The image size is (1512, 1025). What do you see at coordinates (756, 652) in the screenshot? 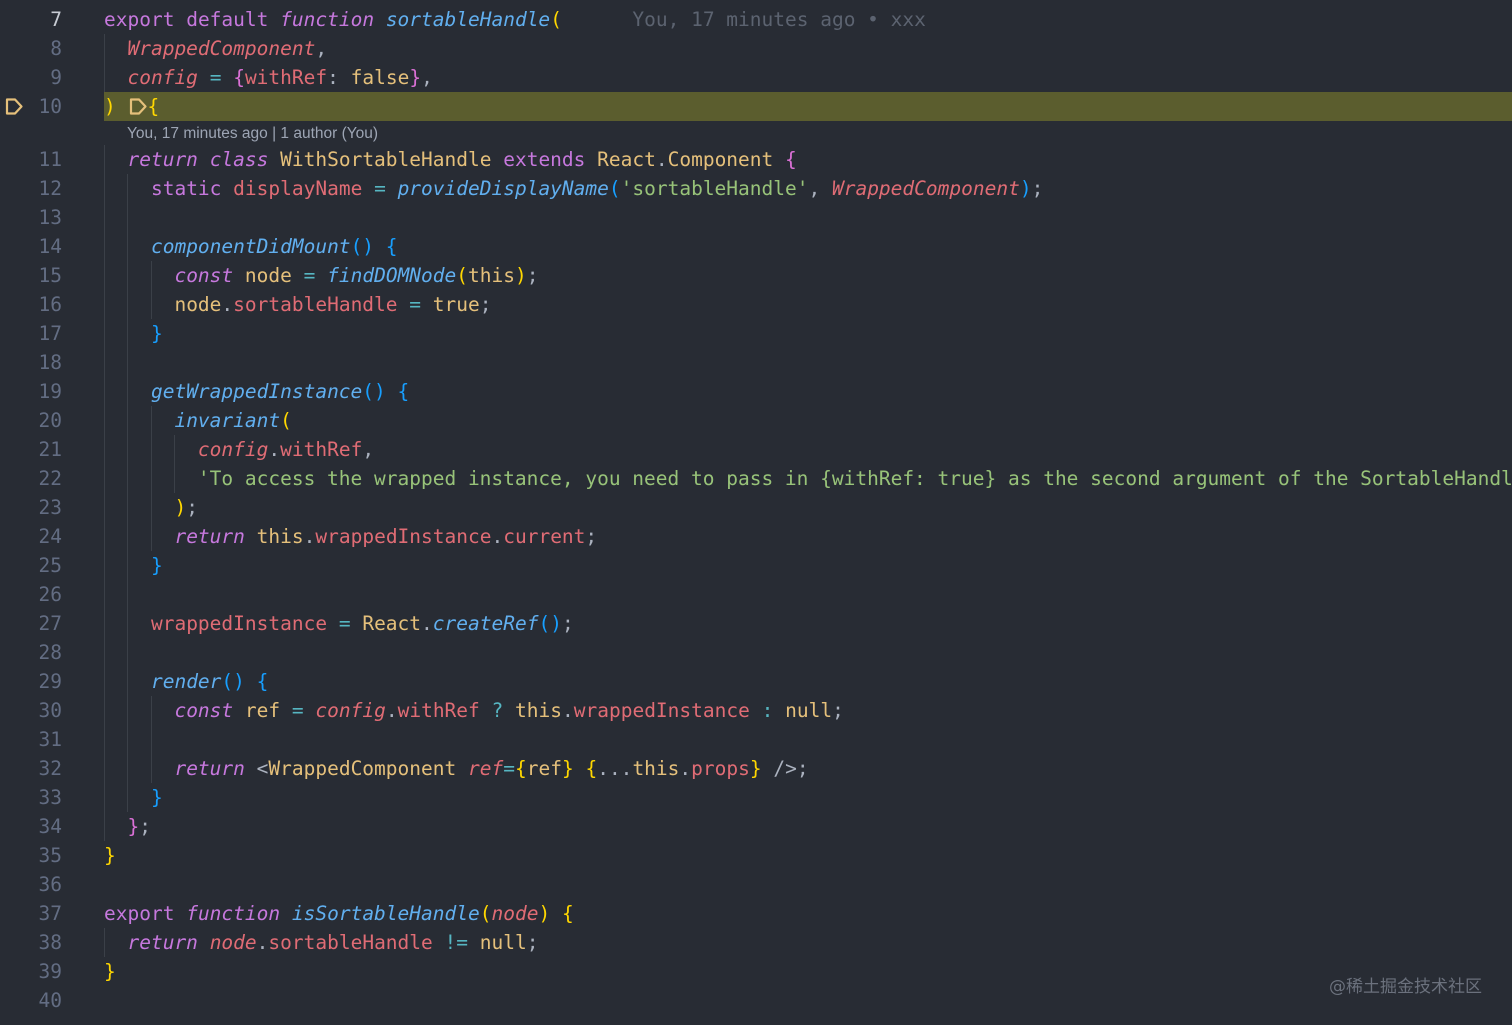
I see `code-line: 28` at bounding box center [756, 652].